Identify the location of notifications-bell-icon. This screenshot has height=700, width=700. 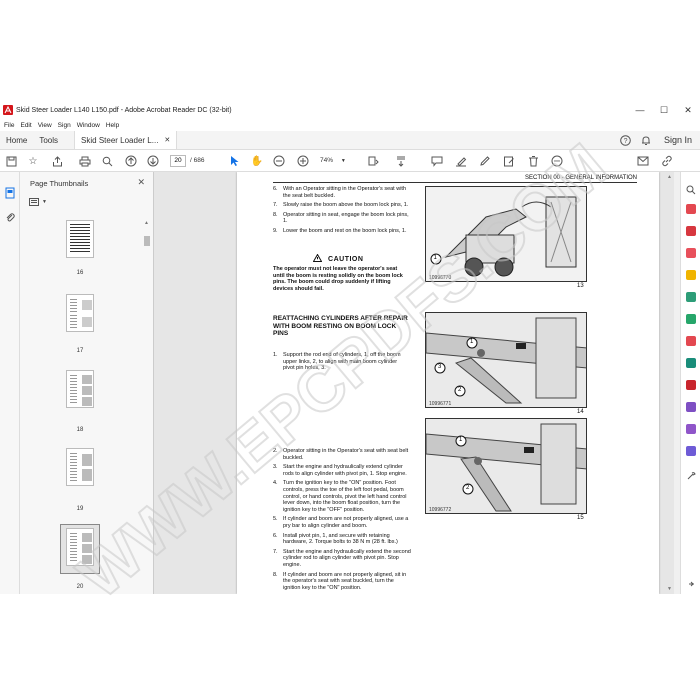
(646, 140).